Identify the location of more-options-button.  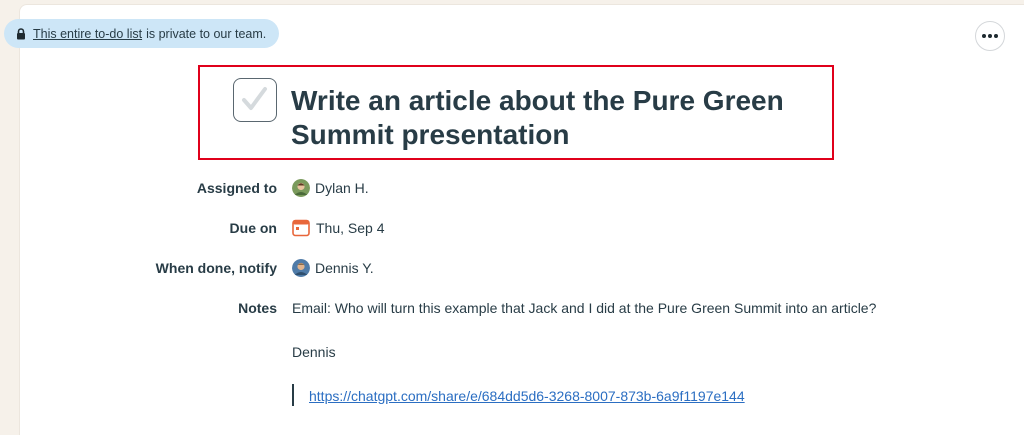
(990, 36).